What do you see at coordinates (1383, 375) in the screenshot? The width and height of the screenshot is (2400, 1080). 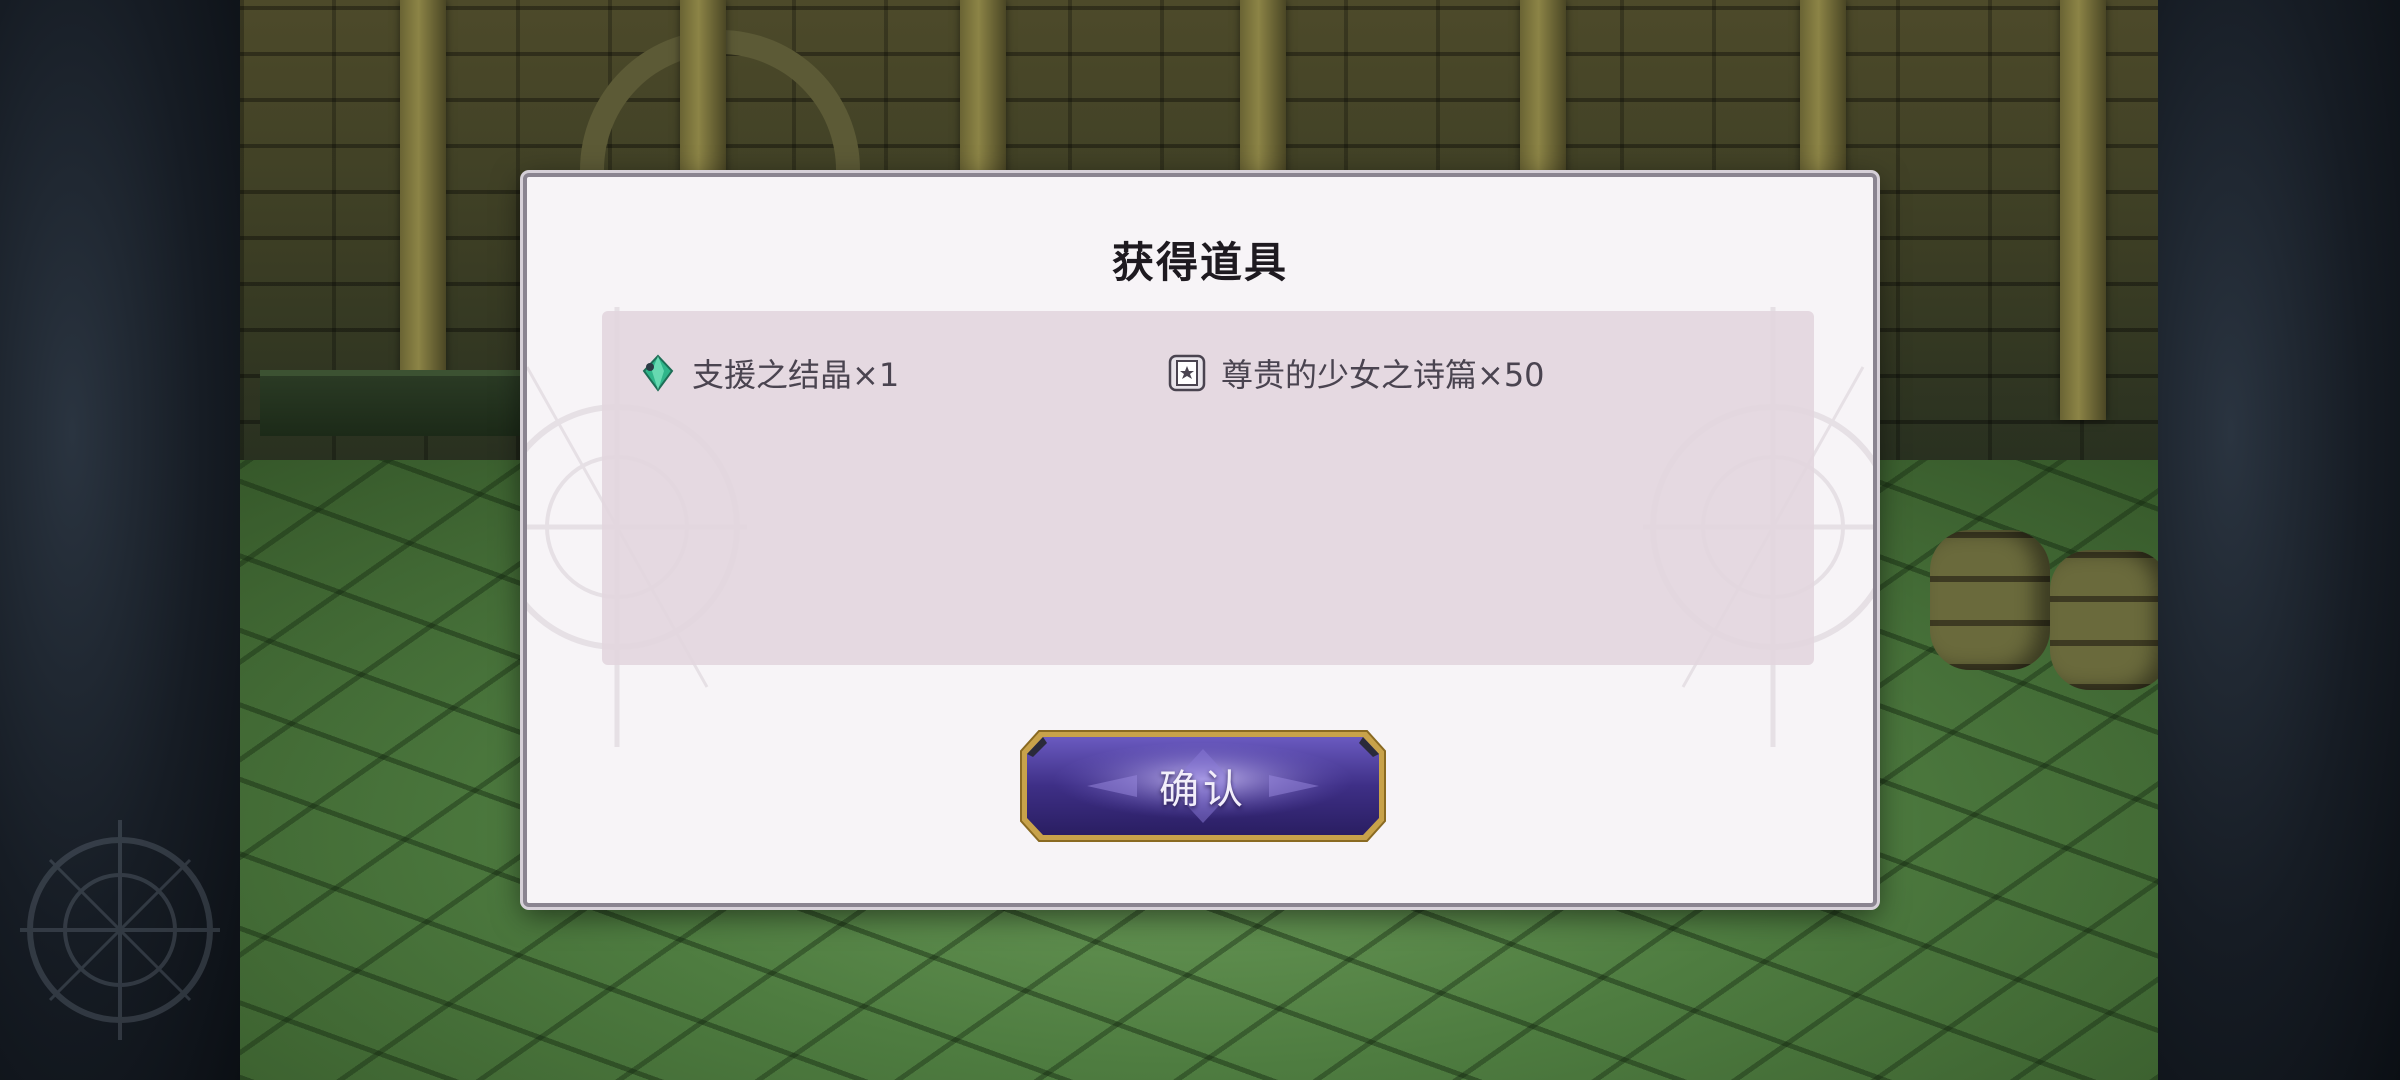 I see `reward-item-label: 尊贵的少女之诗篇×50` at bounding box center [1383, 375].